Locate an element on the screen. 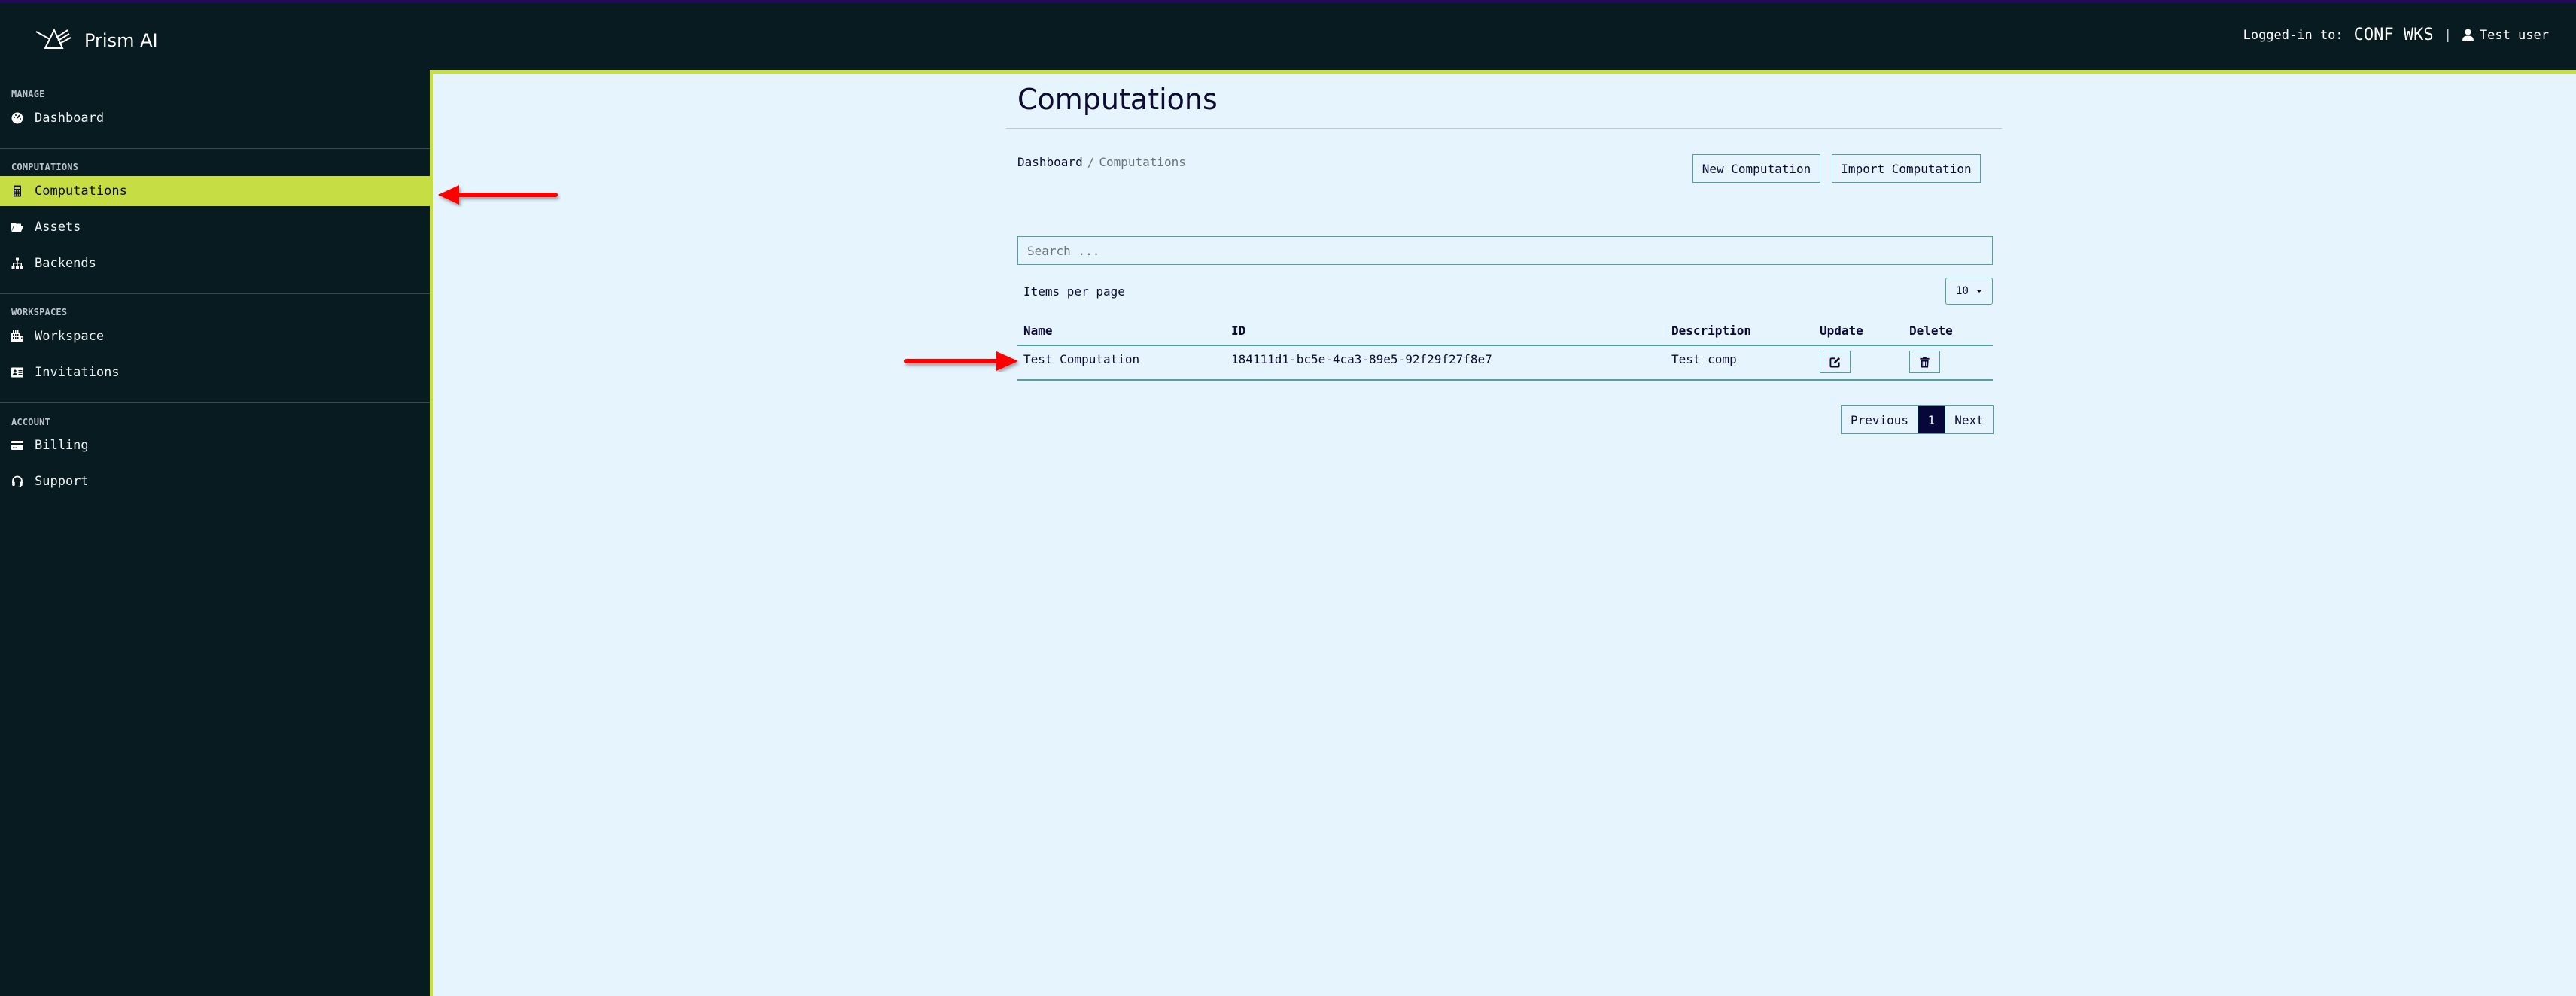  sidebar-item-label: Backends is located at coordinates (65, 263).